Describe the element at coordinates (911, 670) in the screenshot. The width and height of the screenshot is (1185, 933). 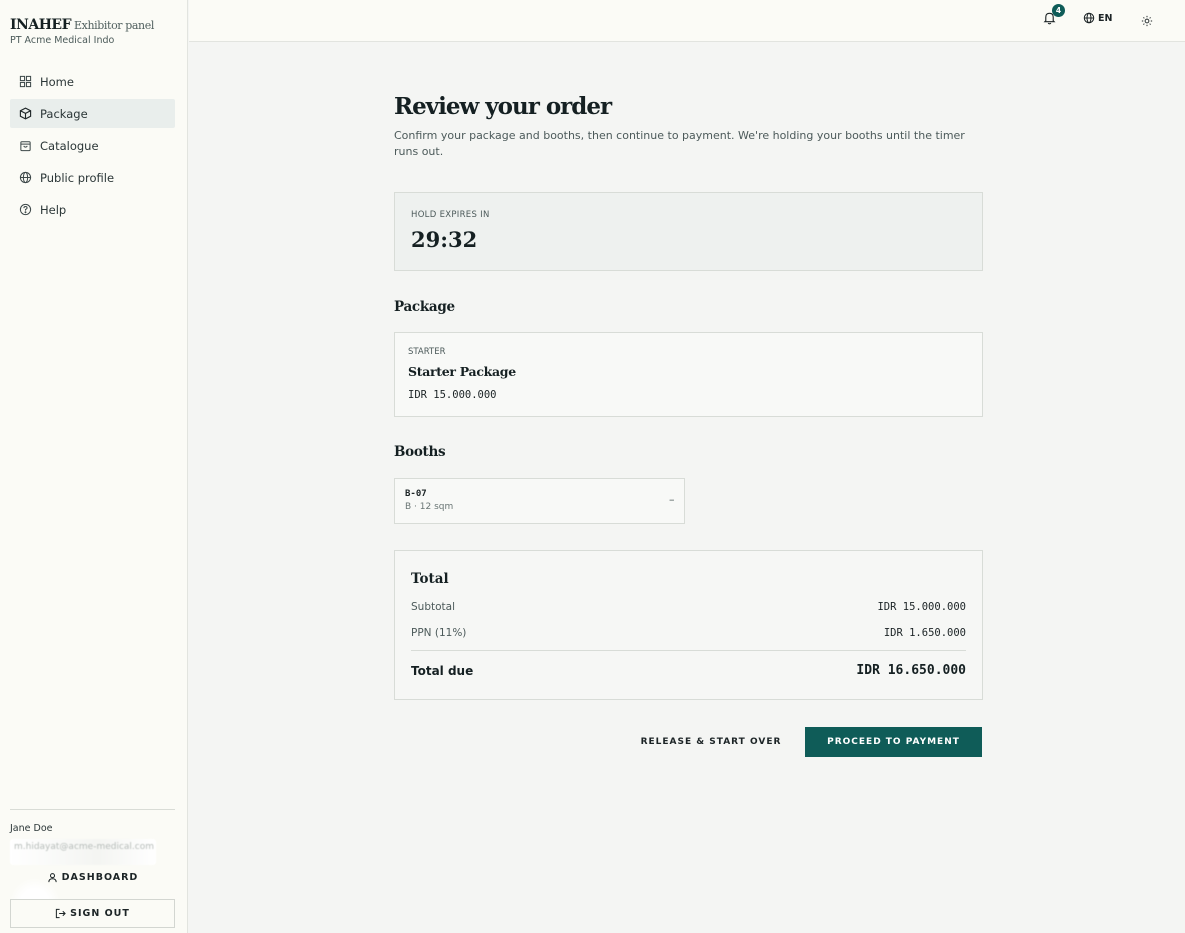
I see `total-due-value: IDR 16.650.000` at that location.